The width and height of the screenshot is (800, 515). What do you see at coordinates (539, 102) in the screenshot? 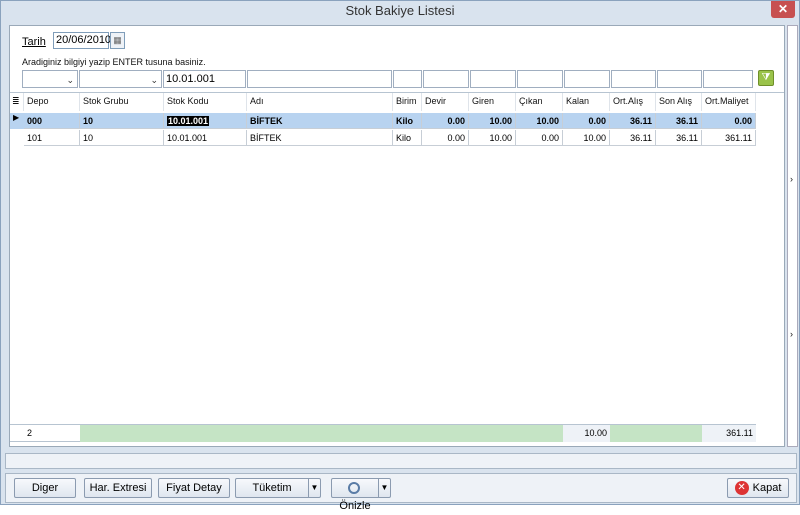
I see `col-cikan: Çıkan` at bounding box center [539, 102].